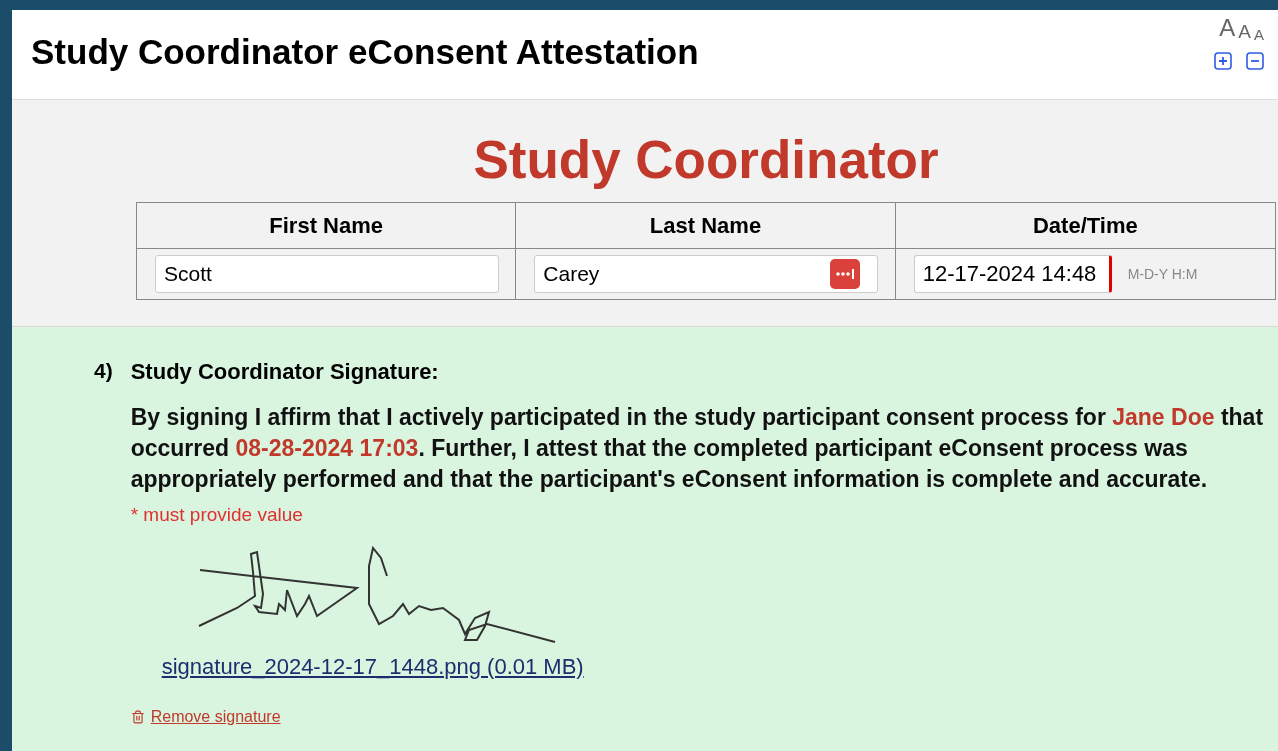 This screenshot has height=751, width=1278. Describe the element at coordinates (706, 160) in the screenshot. I see `section-heading: Study Coordinator` at that location.